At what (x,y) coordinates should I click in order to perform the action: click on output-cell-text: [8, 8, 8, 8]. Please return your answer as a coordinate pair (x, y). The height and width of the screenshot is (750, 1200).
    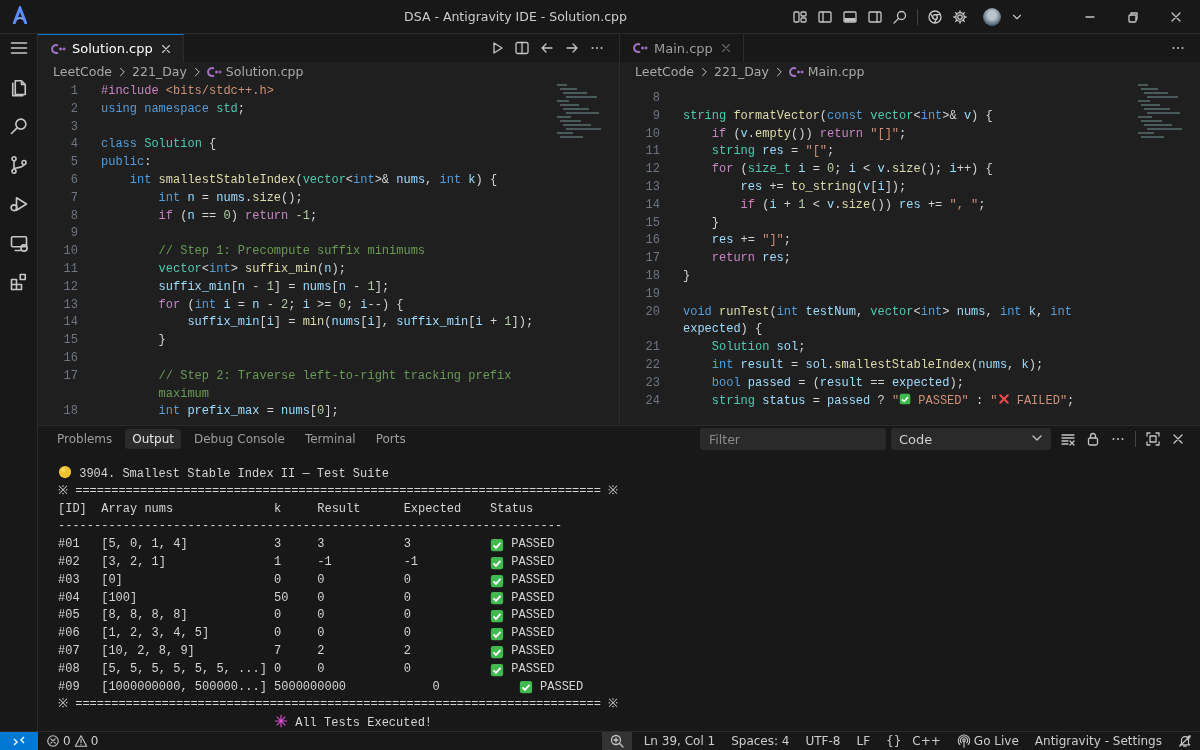
    Looking at the image, I should click on (145, 616).